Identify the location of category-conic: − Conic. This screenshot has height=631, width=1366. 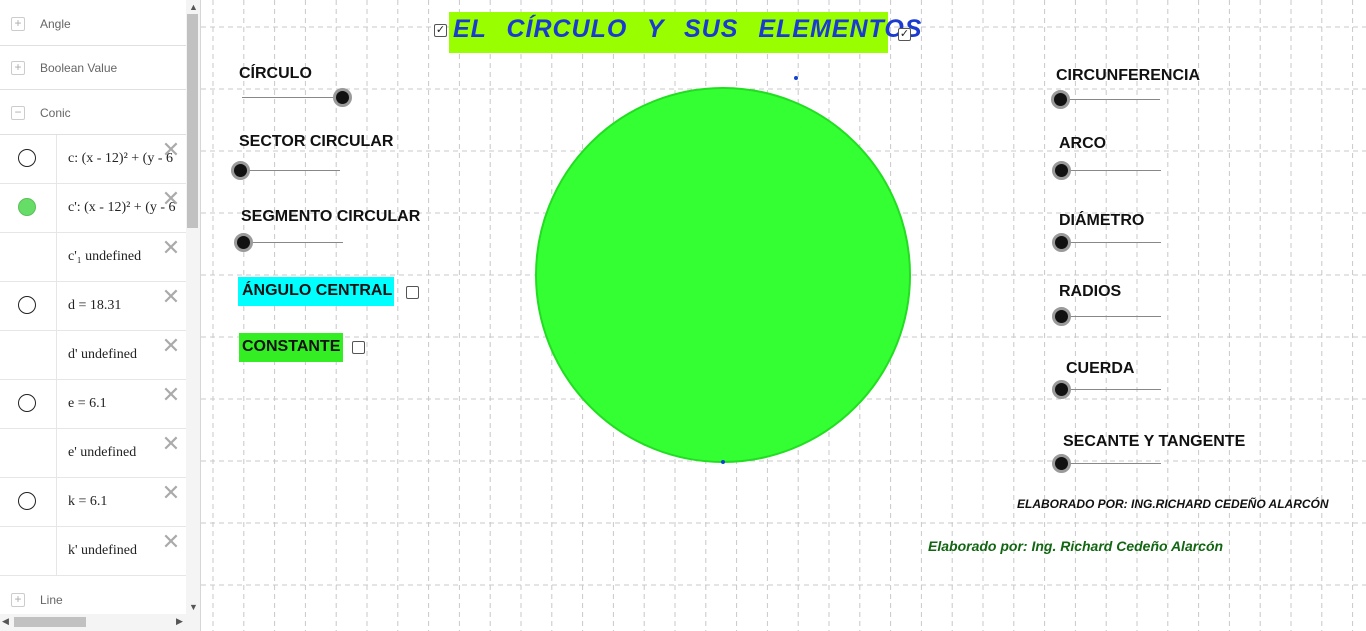
(93, 113).